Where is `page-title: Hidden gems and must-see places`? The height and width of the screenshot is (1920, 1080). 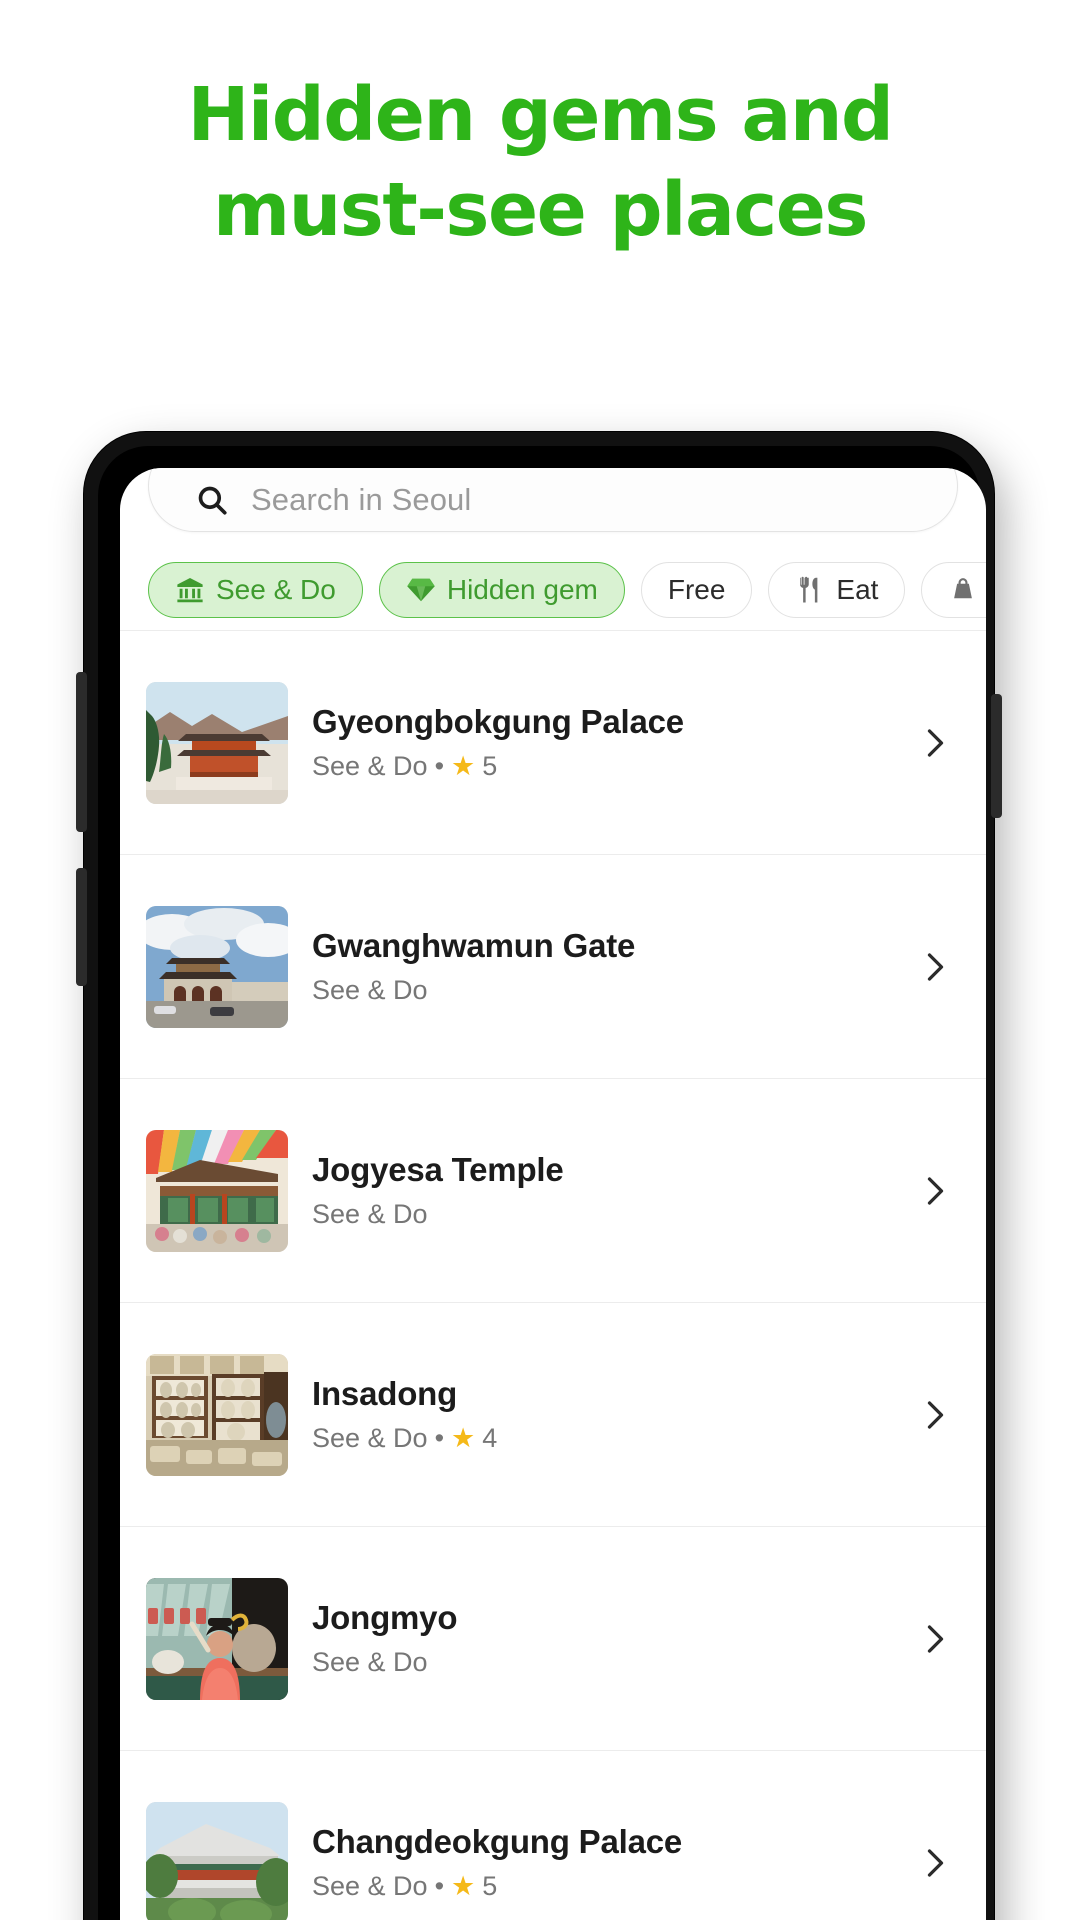 page-title: Hidden gems and must-see places is located at coordinates (540, 162).